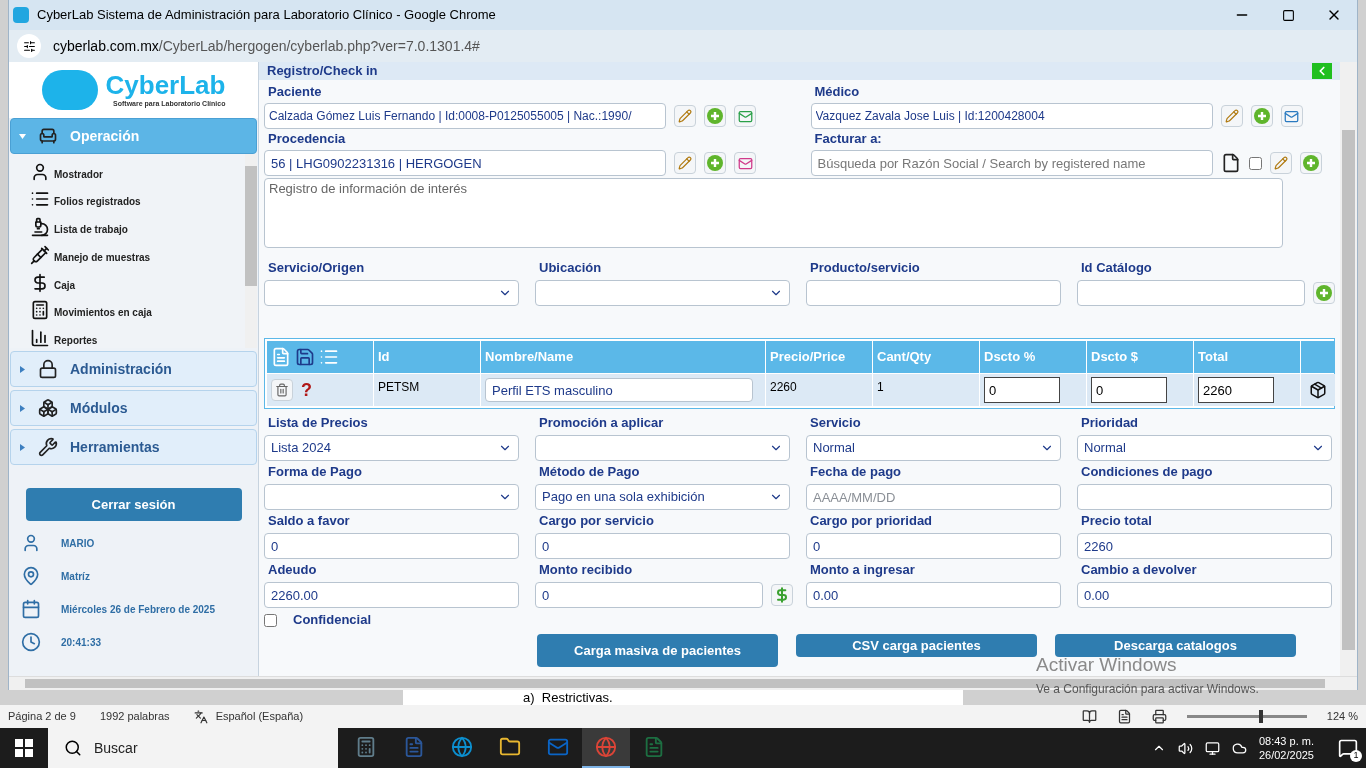 This screenshot has width=1366, height=768. I want to click on text-field: AAAA/MM/DD, so click(933, 497).